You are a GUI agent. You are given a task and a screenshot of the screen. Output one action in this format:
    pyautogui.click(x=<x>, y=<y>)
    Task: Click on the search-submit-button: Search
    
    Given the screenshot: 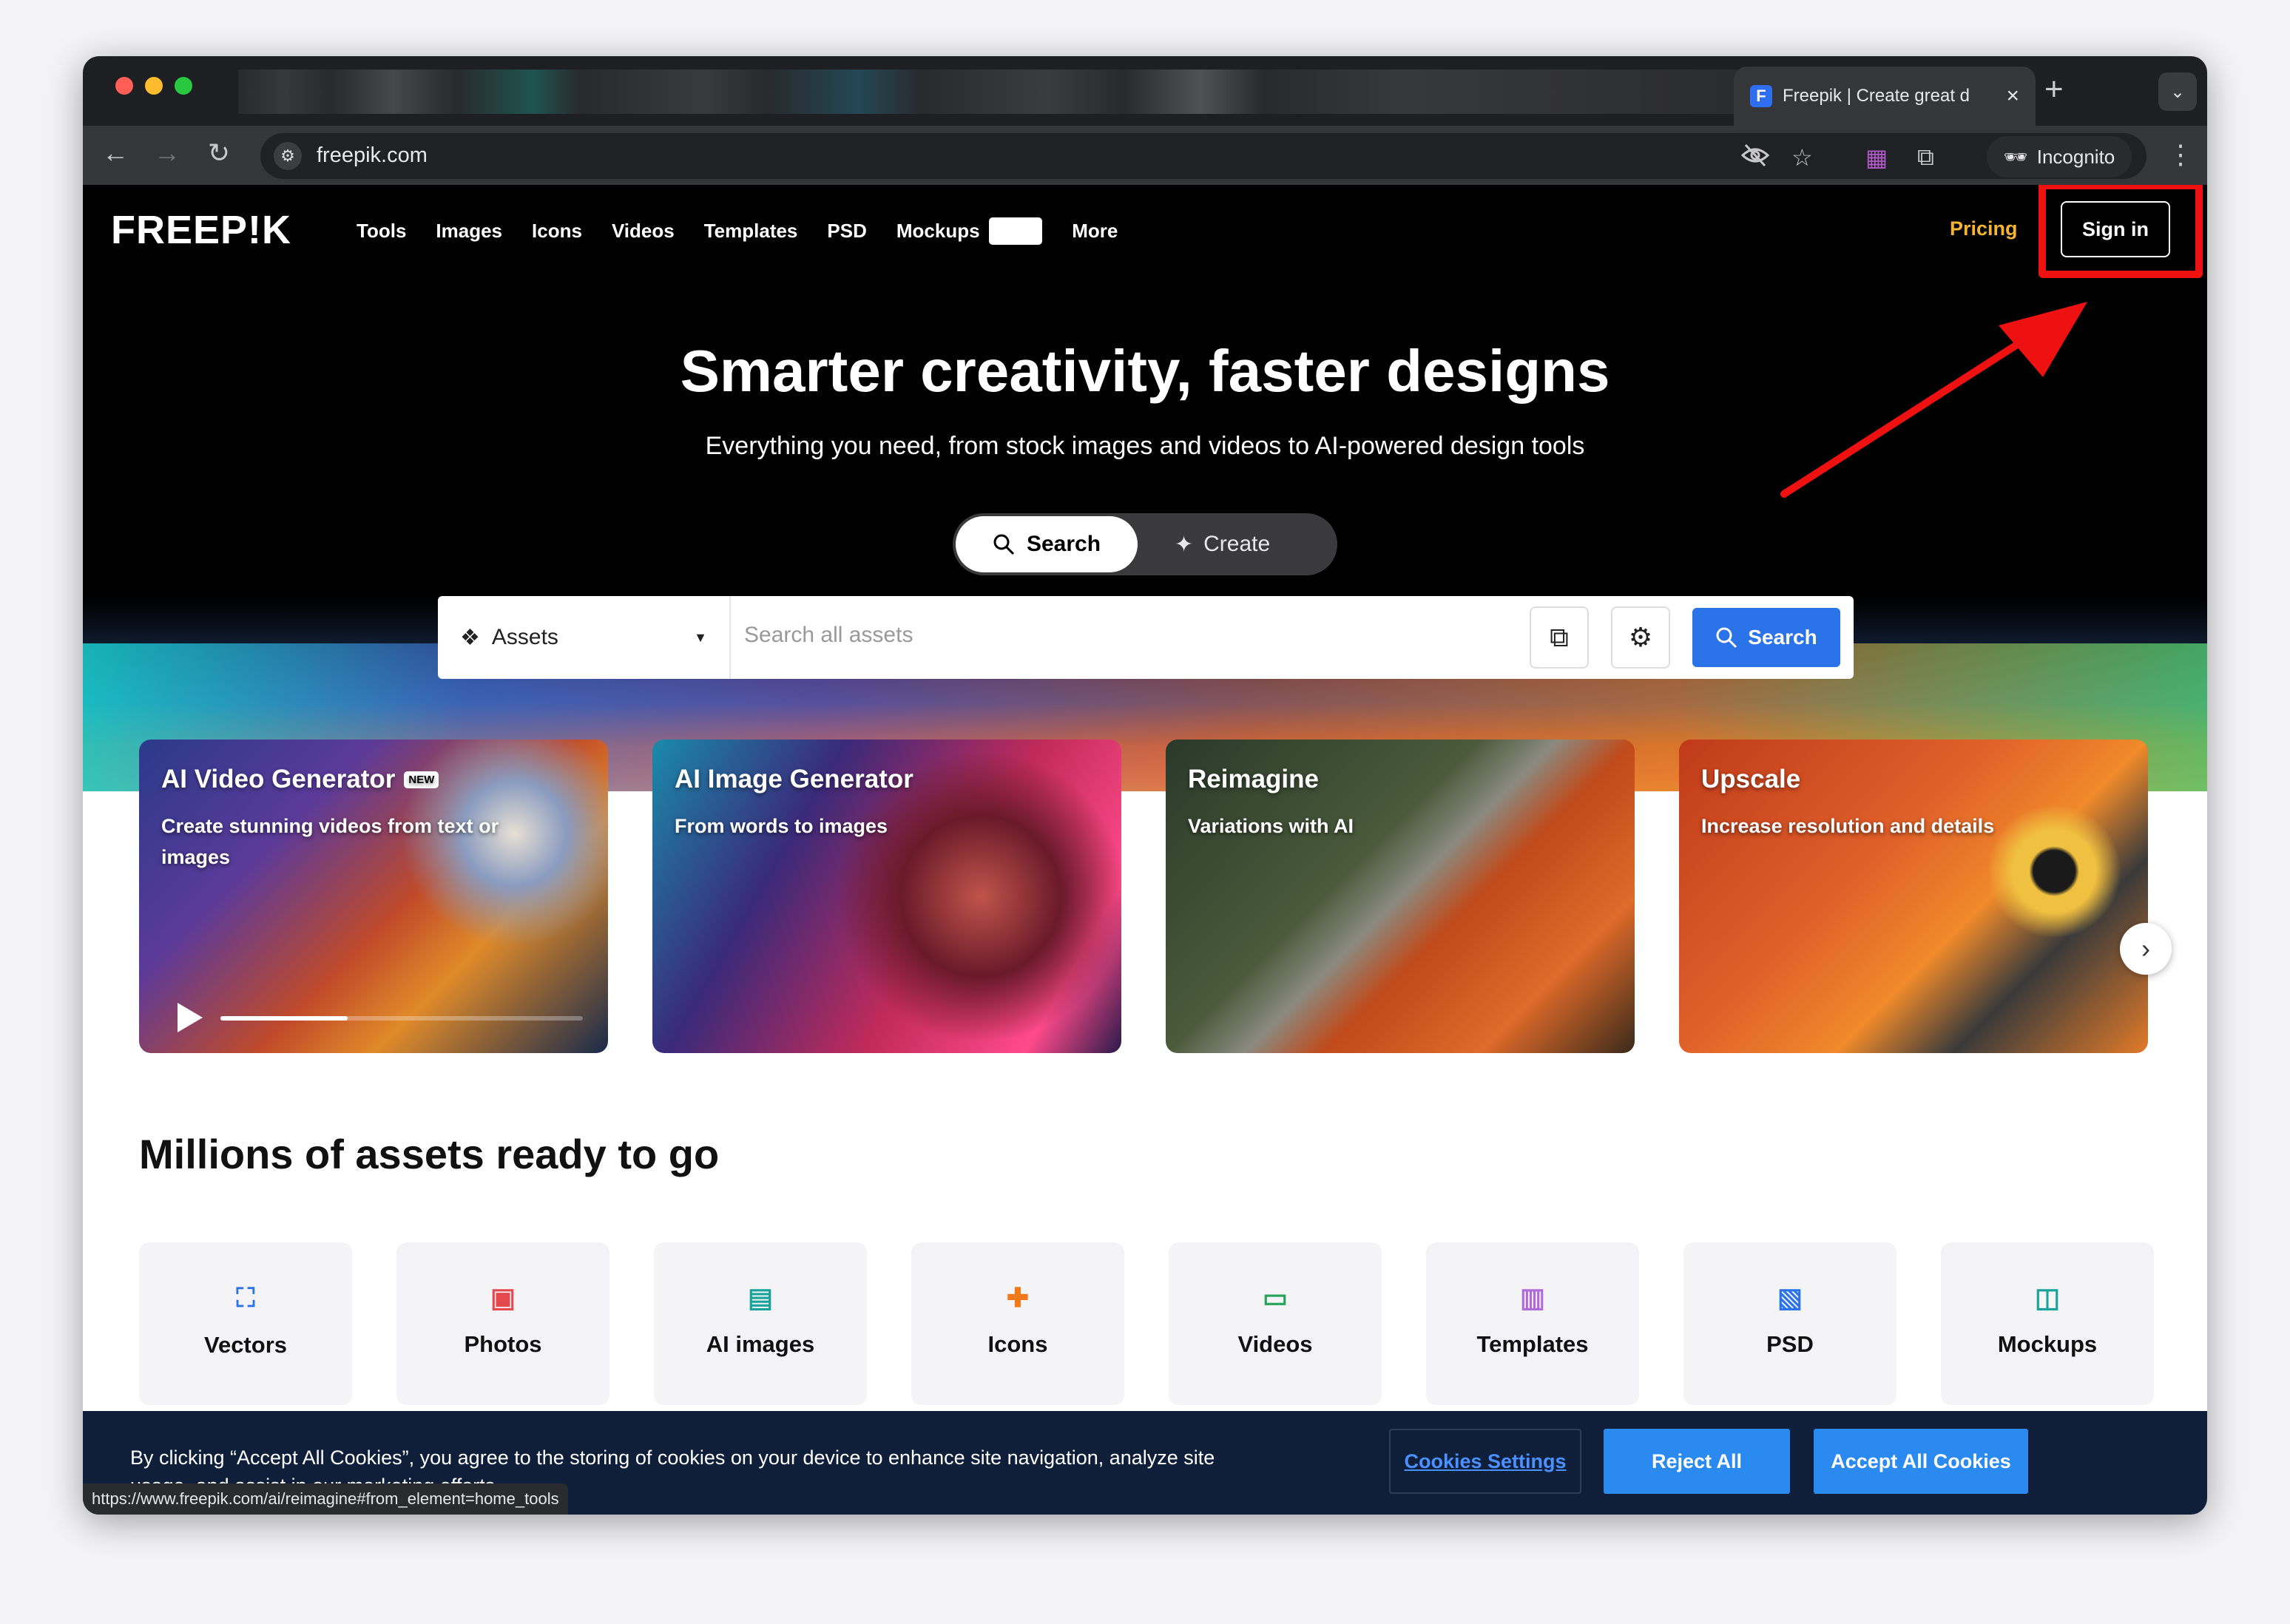 What is the action you would take?
    pyautogui.click(x=1766, y=637)
    